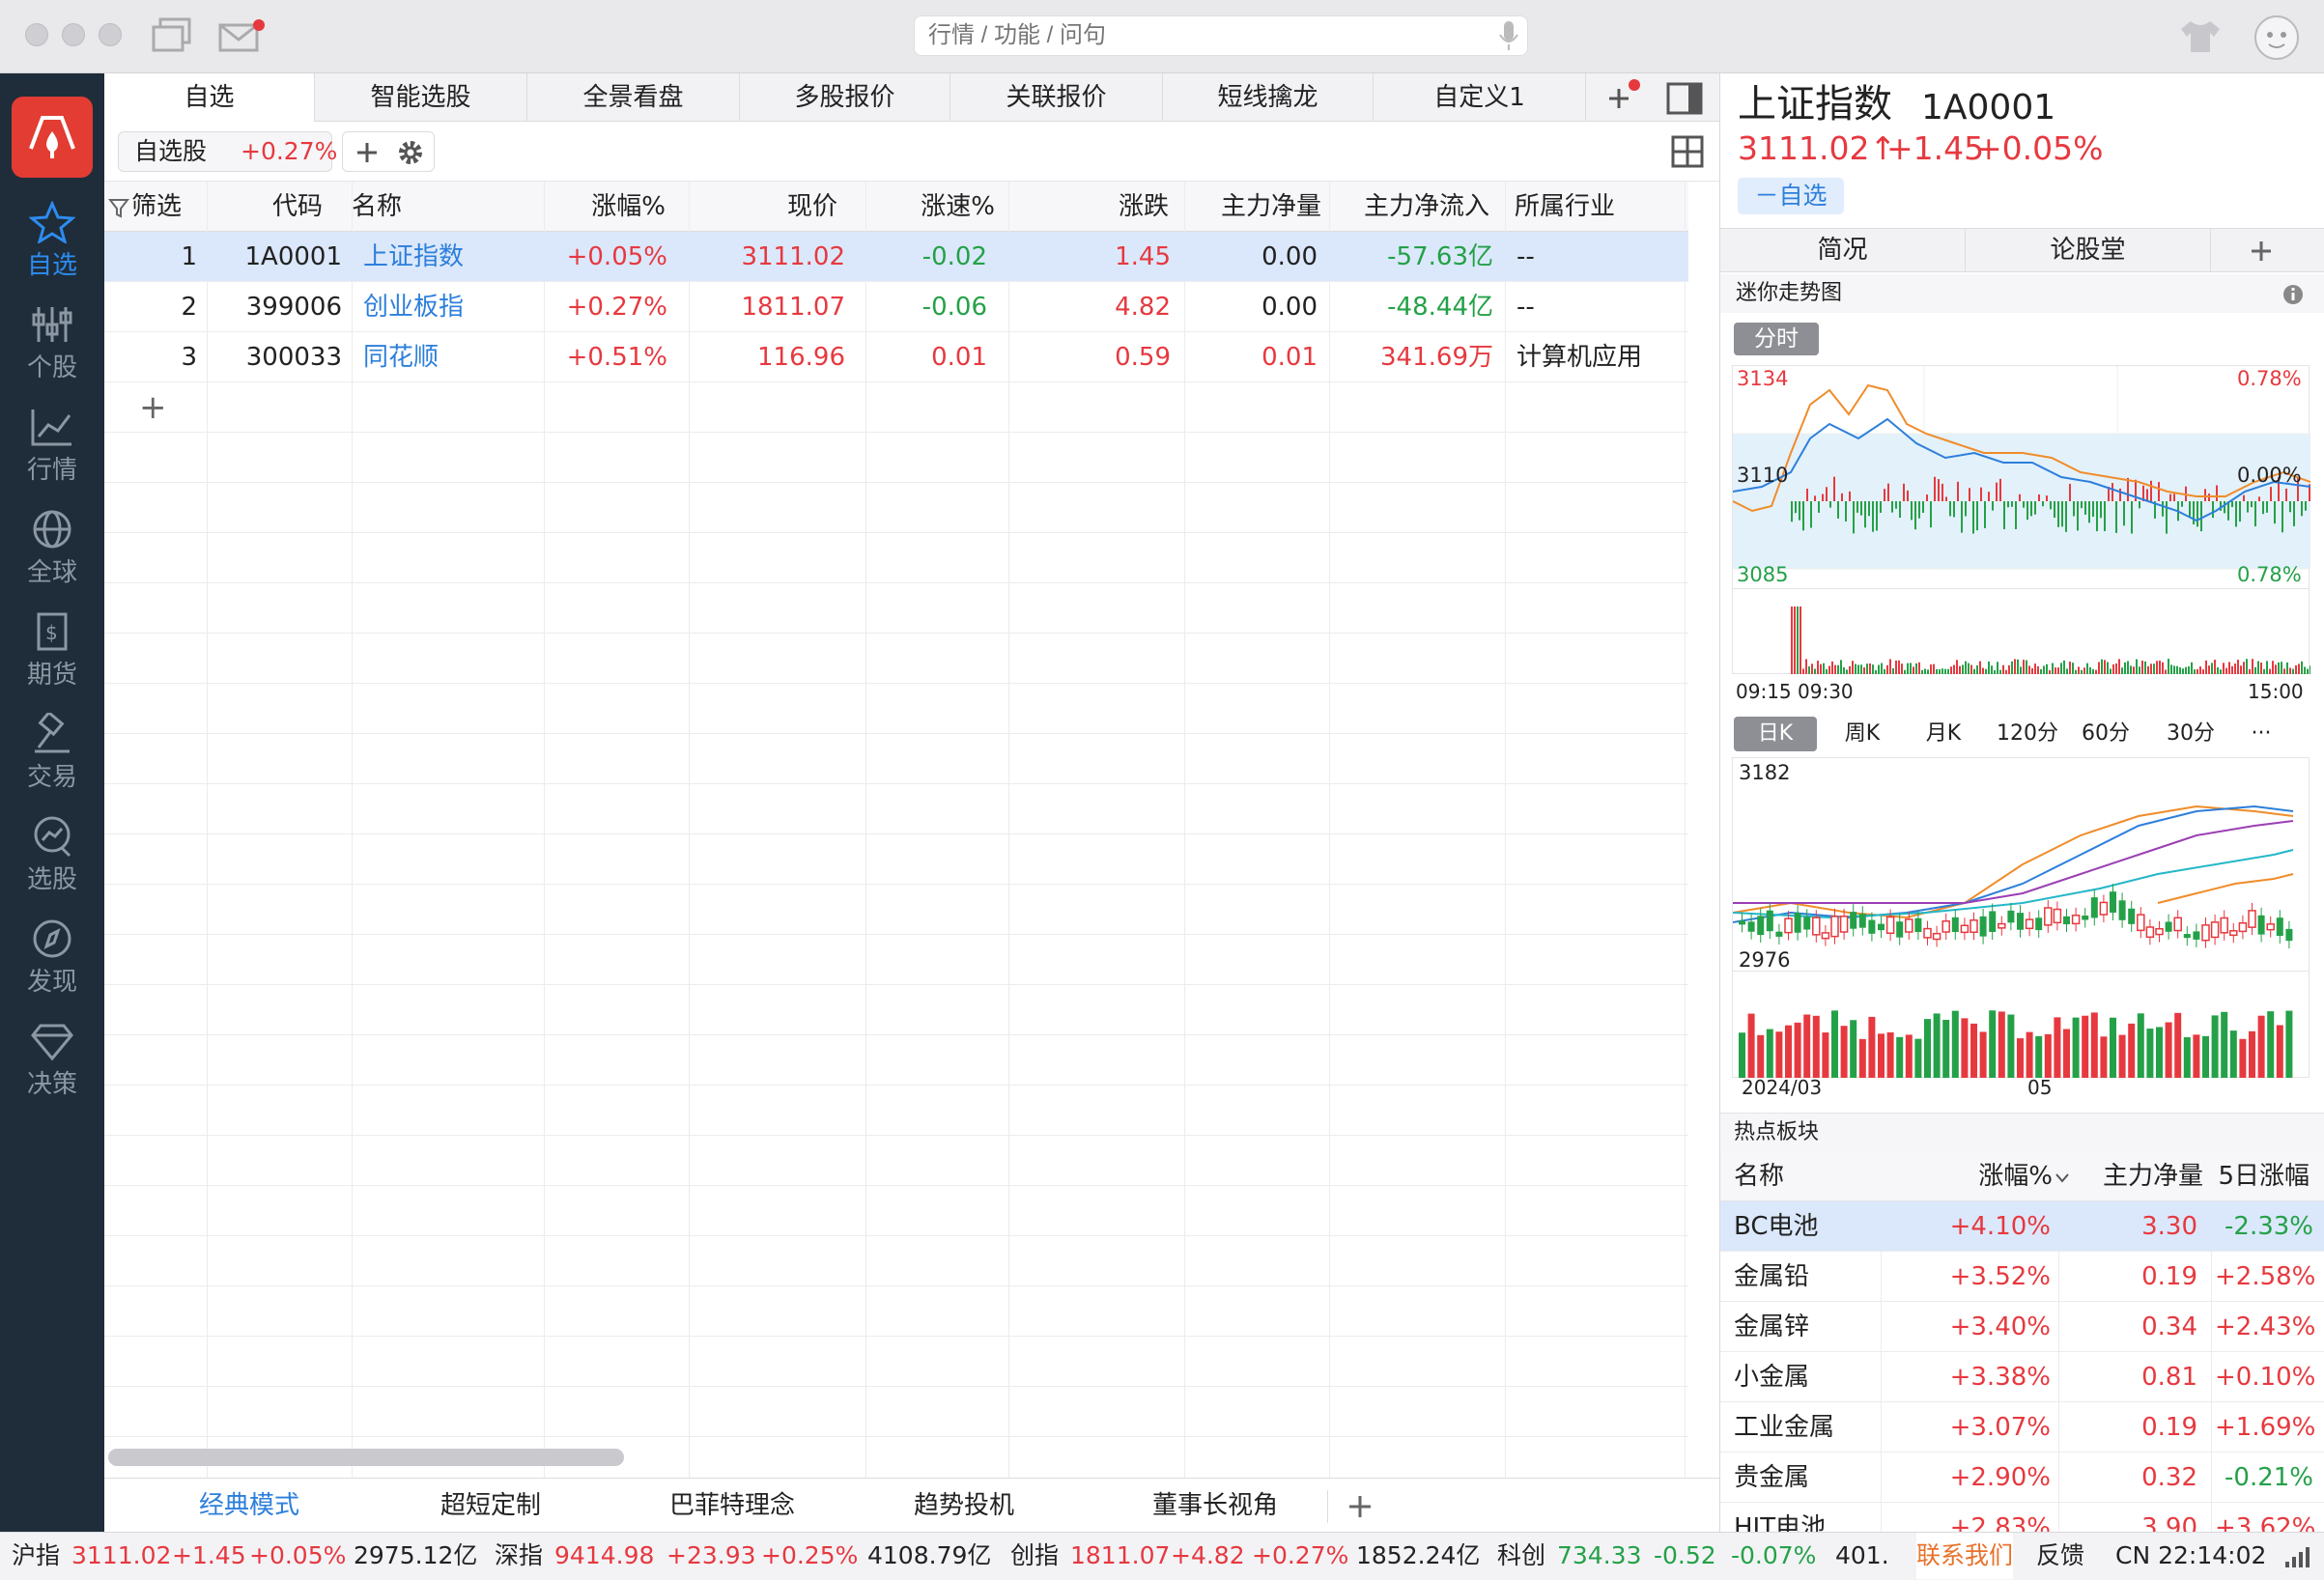  What do you see at coordinates (2021, 864) in the screenshot?
I see `kline-chart: 3182 2976` at bounding box center [2021, 864].